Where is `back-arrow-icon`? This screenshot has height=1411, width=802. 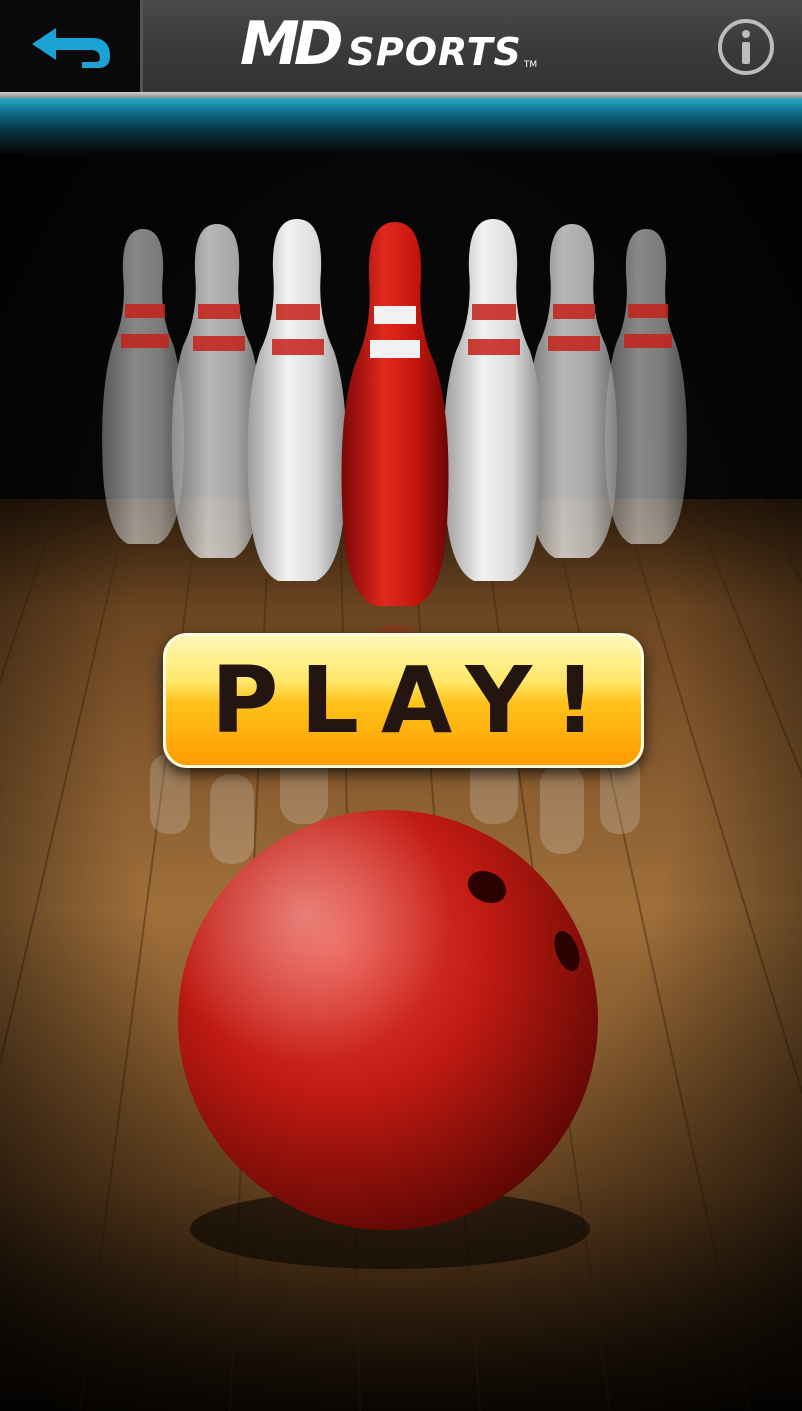
back-arrow-icon is located at coordinates (71, 48).